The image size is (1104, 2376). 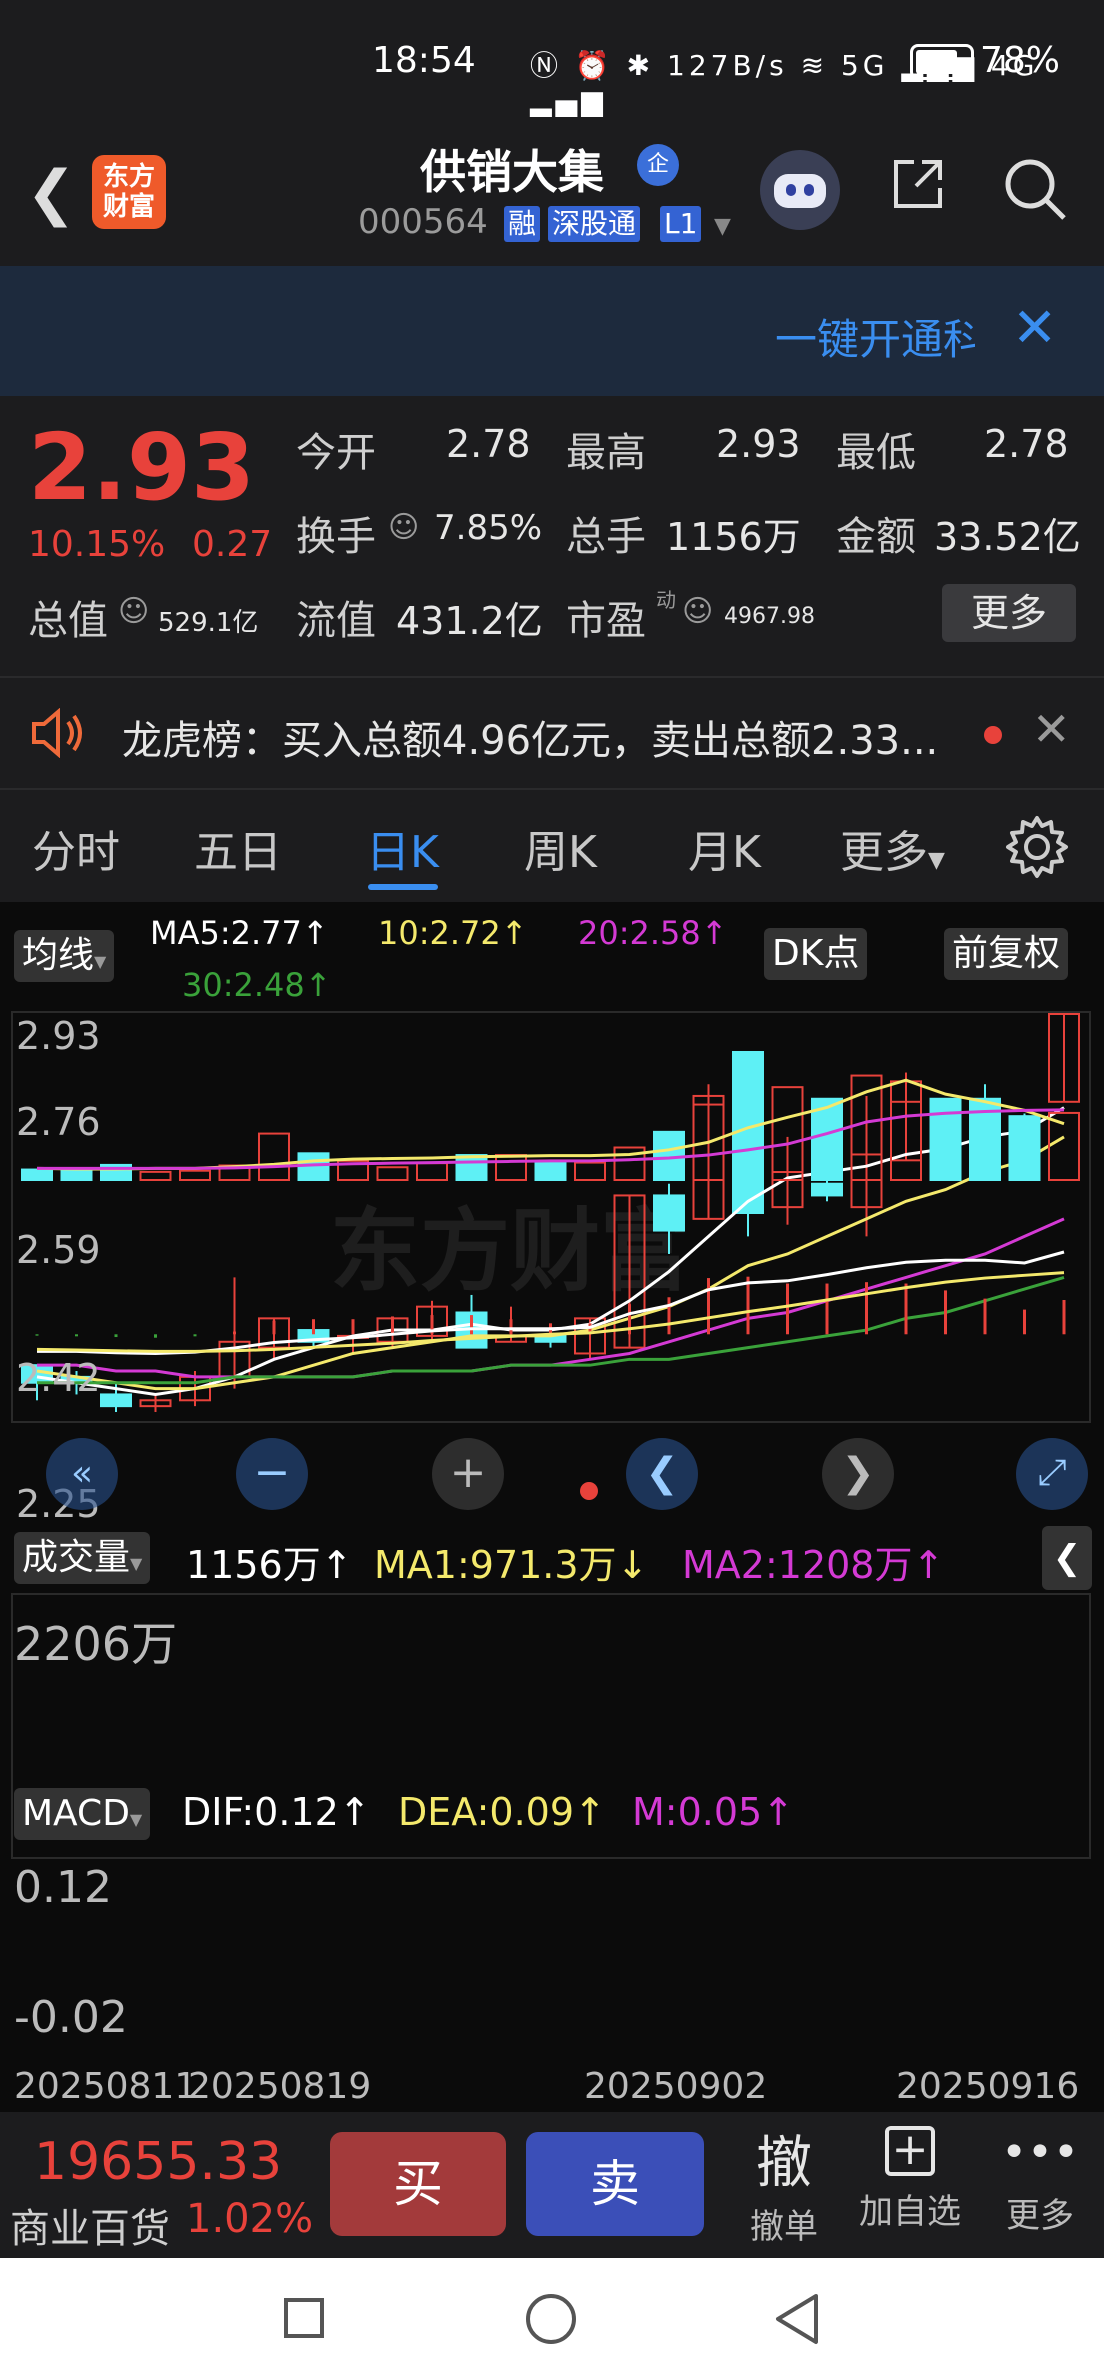 What do you see at coordinates (918, 184) in the screenshot?
I see `share-icon` at bounding box center [918, 184].